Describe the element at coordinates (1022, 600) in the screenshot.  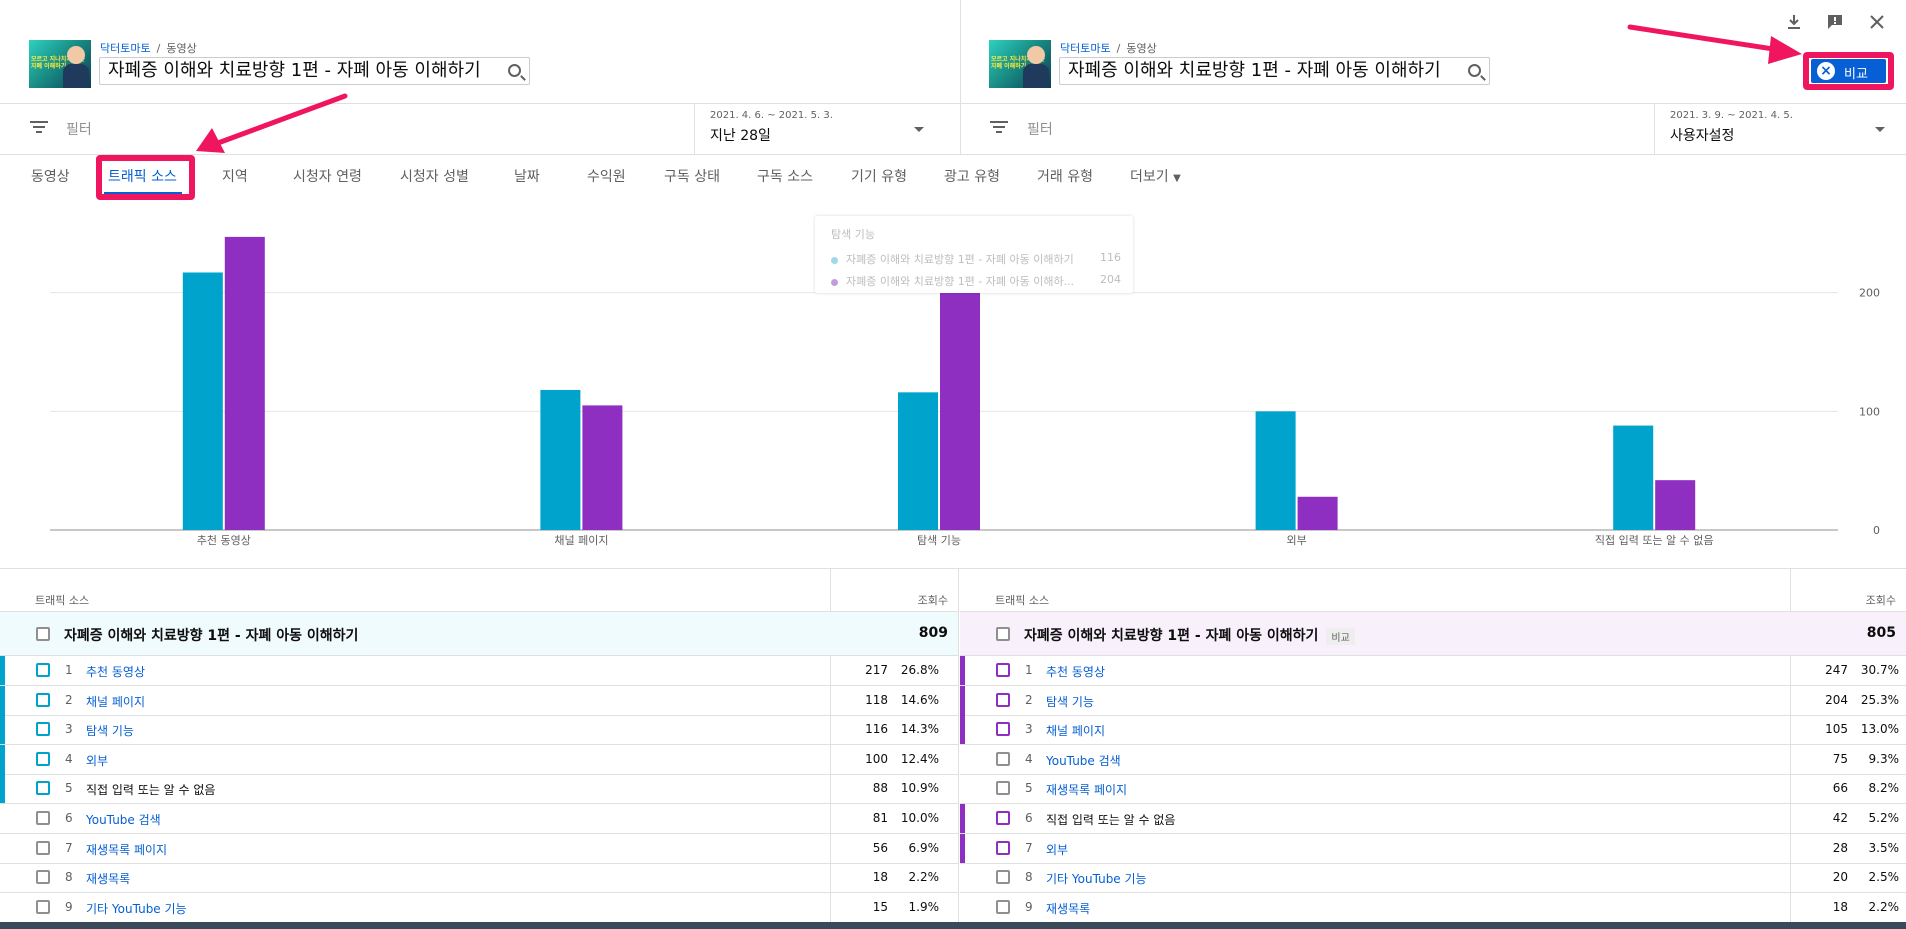
I see `column-header-source: 트래픽 소스` at that location.